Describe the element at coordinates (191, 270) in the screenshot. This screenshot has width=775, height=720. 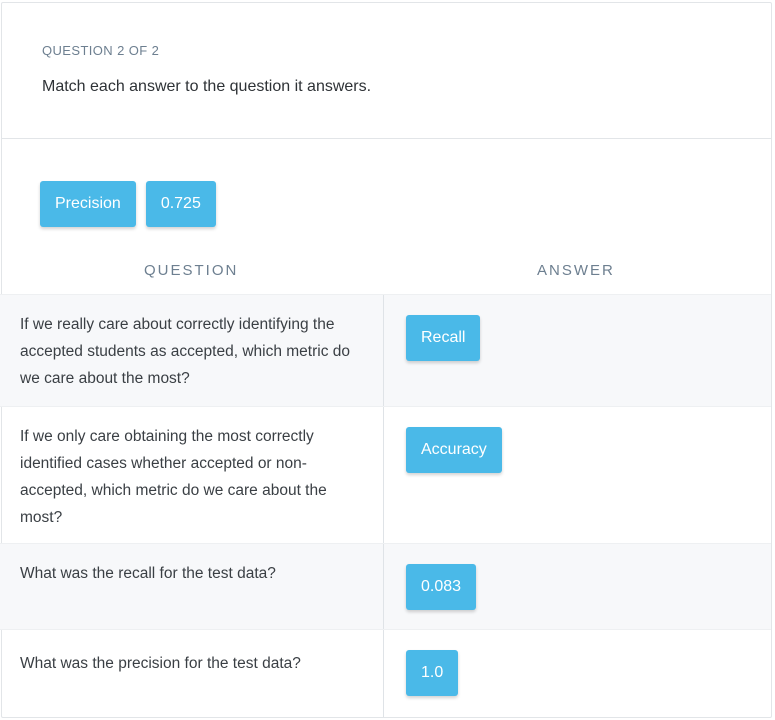
I see `question-column-header: QUESTION` at that location.